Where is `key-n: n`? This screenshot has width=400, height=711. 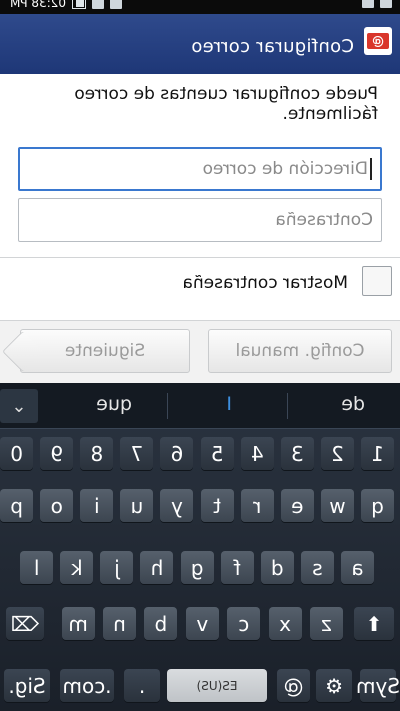 key-n: n is located at coordinates (119, 623).